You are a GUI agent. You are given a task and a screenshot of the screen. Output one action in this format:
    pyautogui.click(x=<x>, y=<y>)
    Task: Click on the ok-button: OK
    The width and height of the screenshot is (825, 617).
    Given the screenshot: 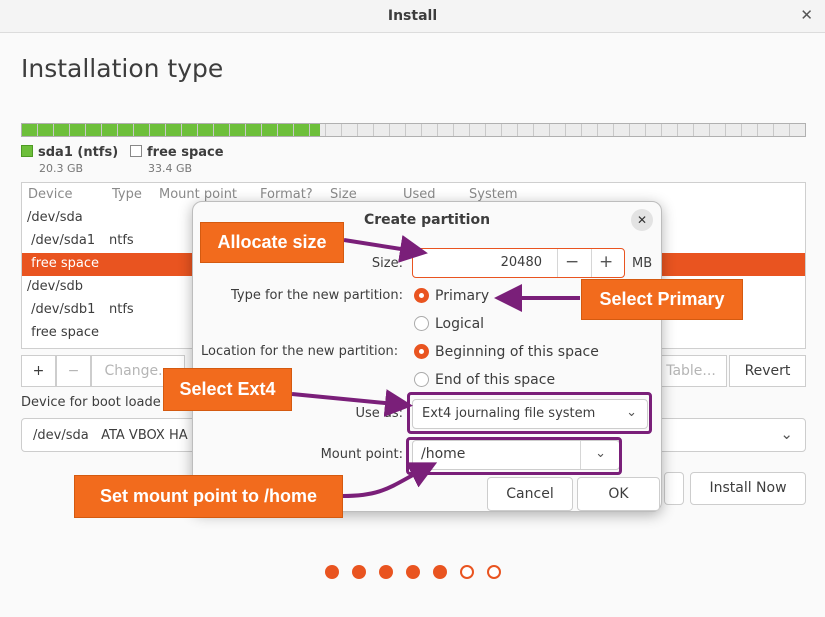 What is the action you would take?
    pyautogui.click(x=618, y=494)
    